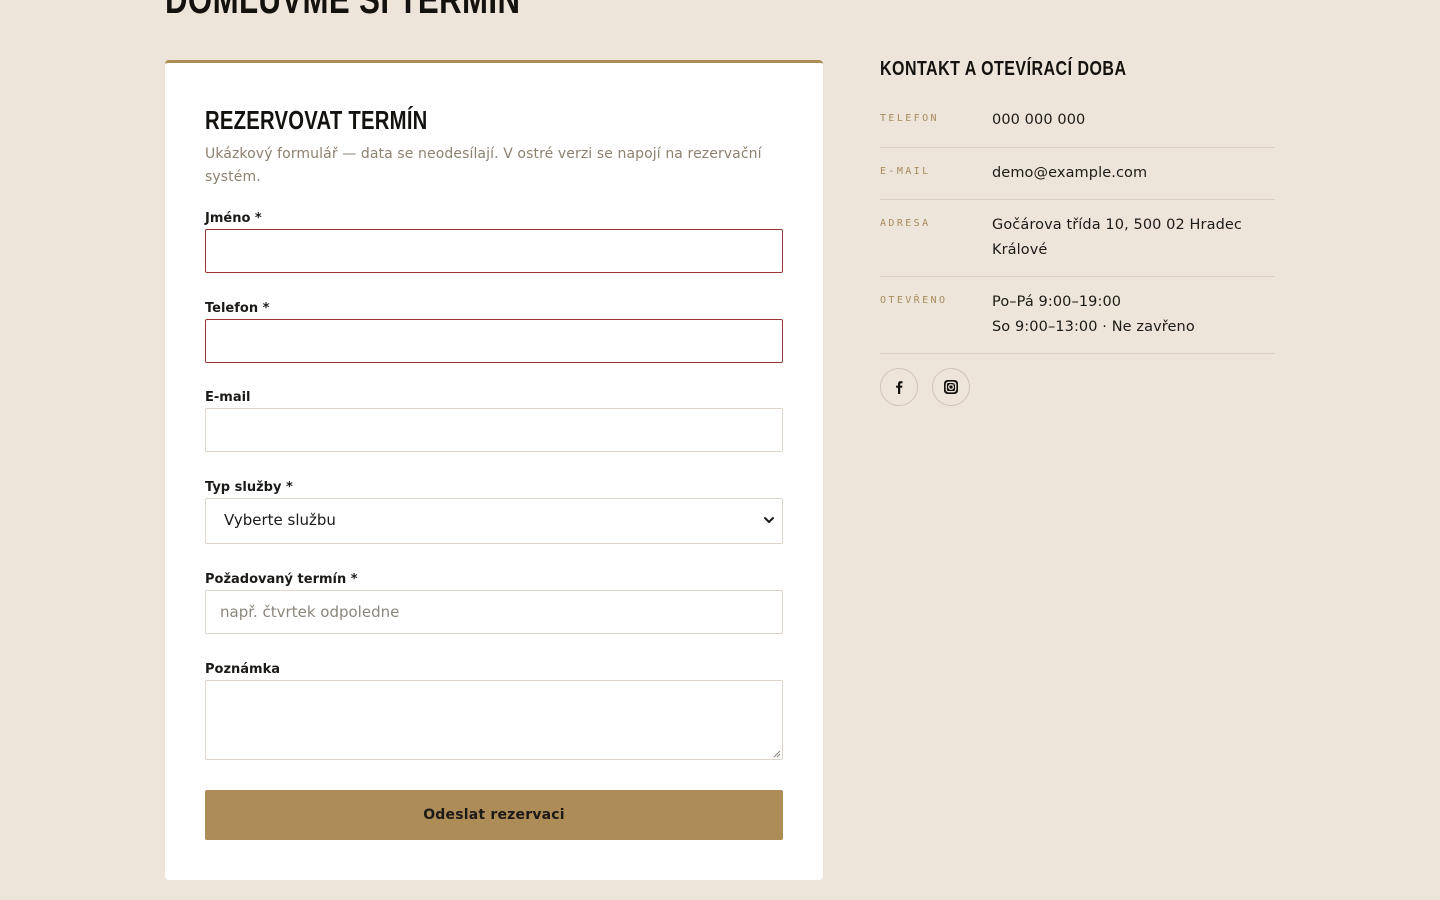  What do you see at coordinates (1077, 387) in the screenshot?
I see `social-links` at bounding box center [1077, 387].